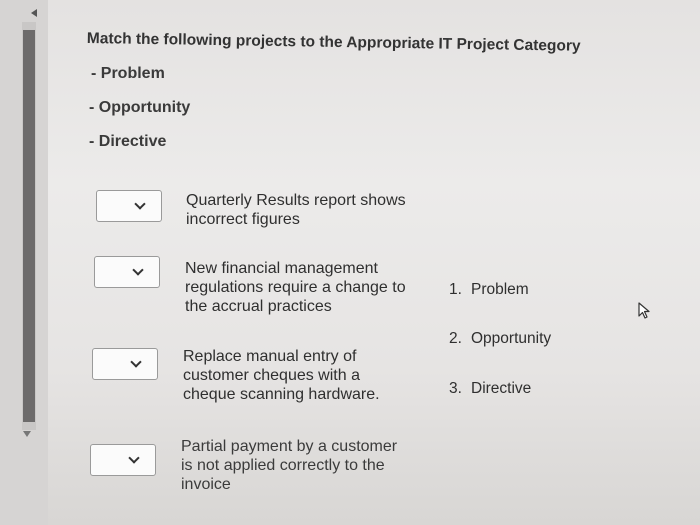 The height and width of the screenshot is (525, 700). Describe the element at coordinates (281, 394) in the screenshot. I see `project-item-line: cheque scanning hardware.` at that location.